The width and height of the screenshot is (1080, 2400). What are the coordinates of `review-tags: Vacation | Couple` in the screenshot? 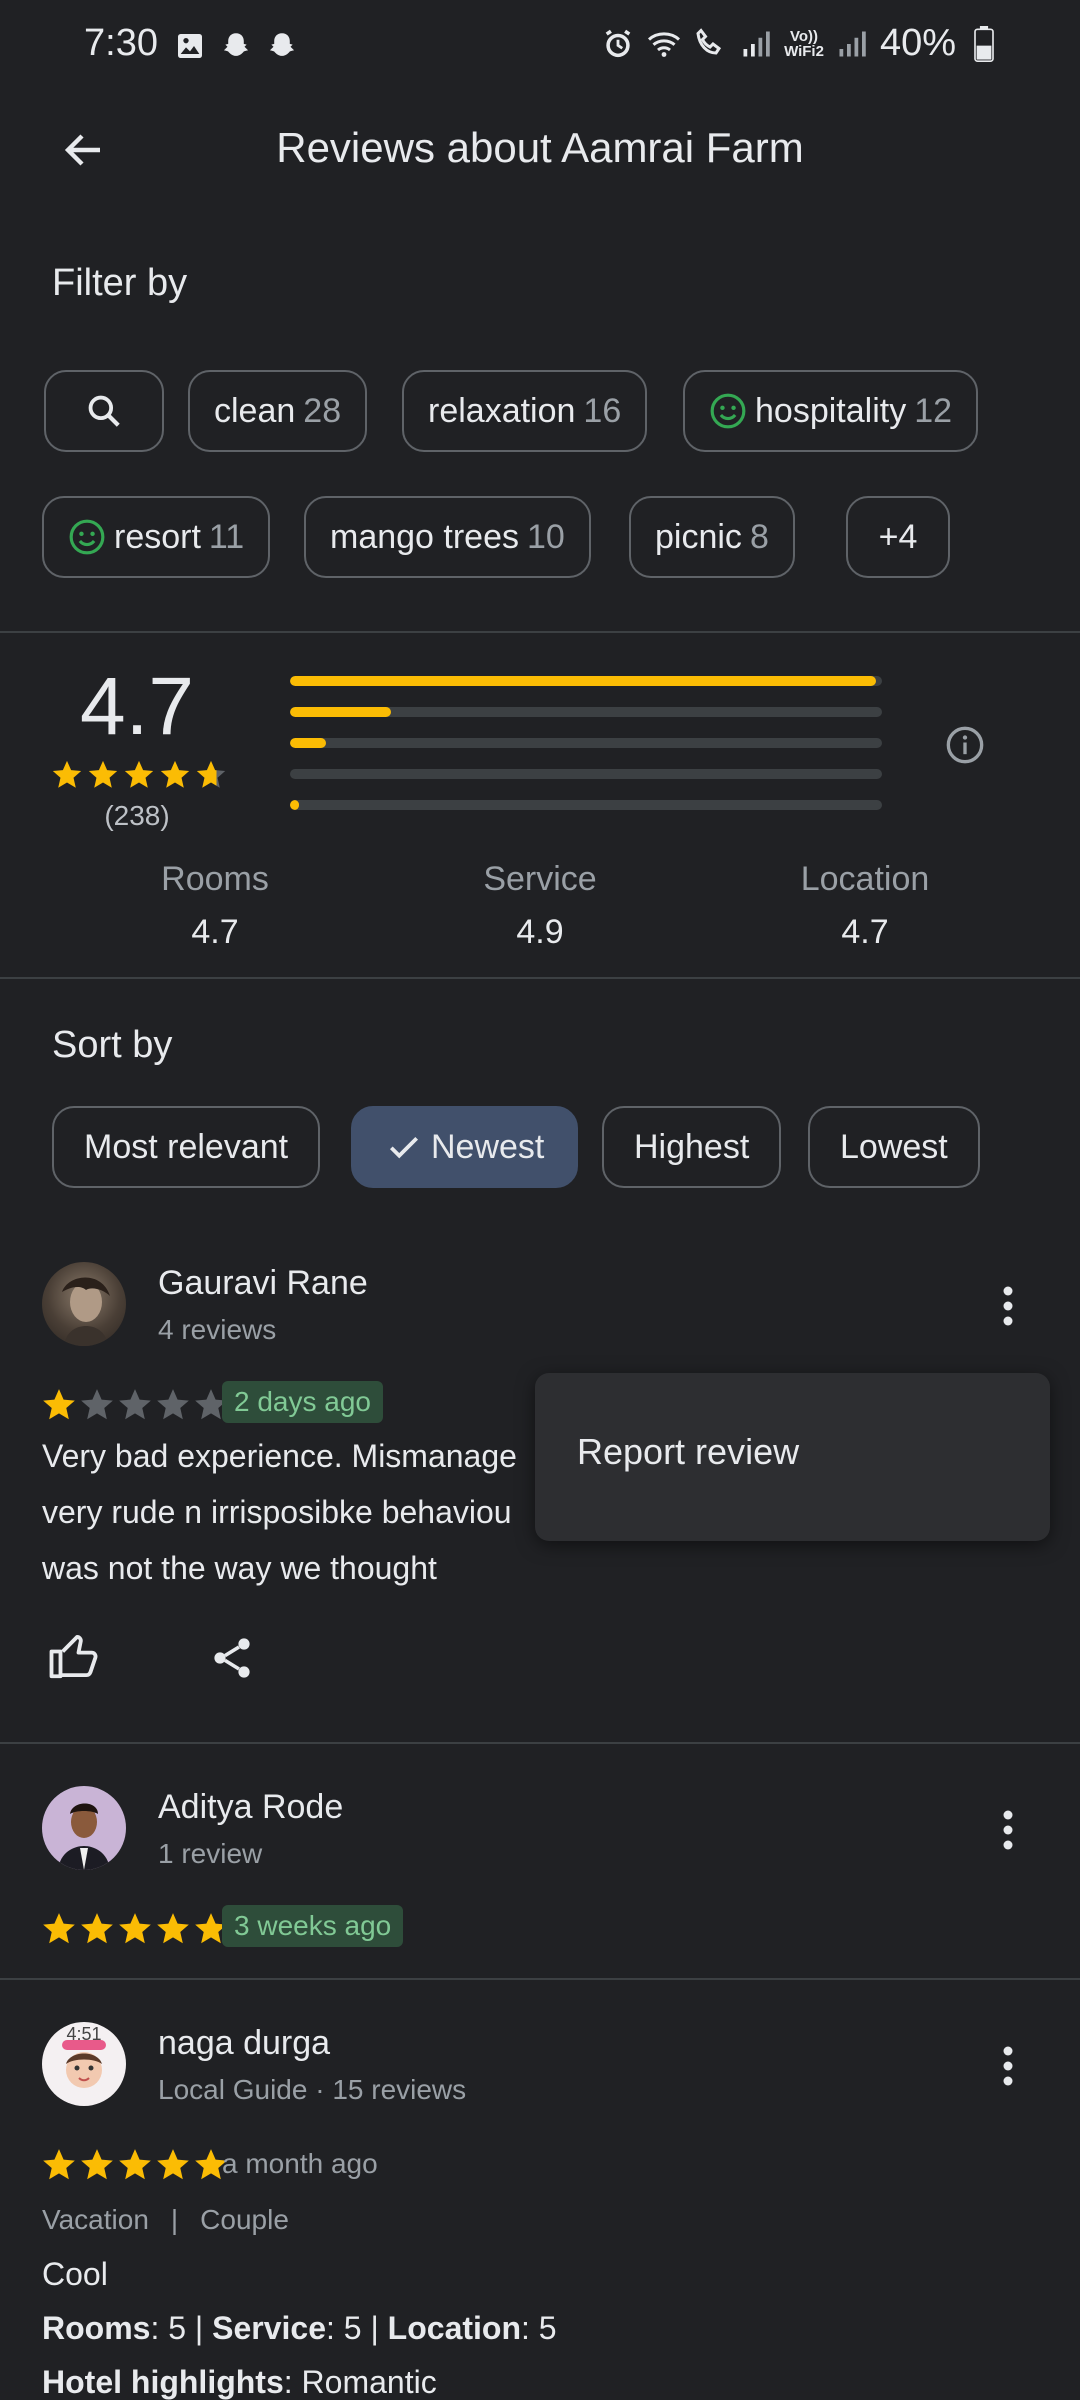 It's located at (165, 2219).